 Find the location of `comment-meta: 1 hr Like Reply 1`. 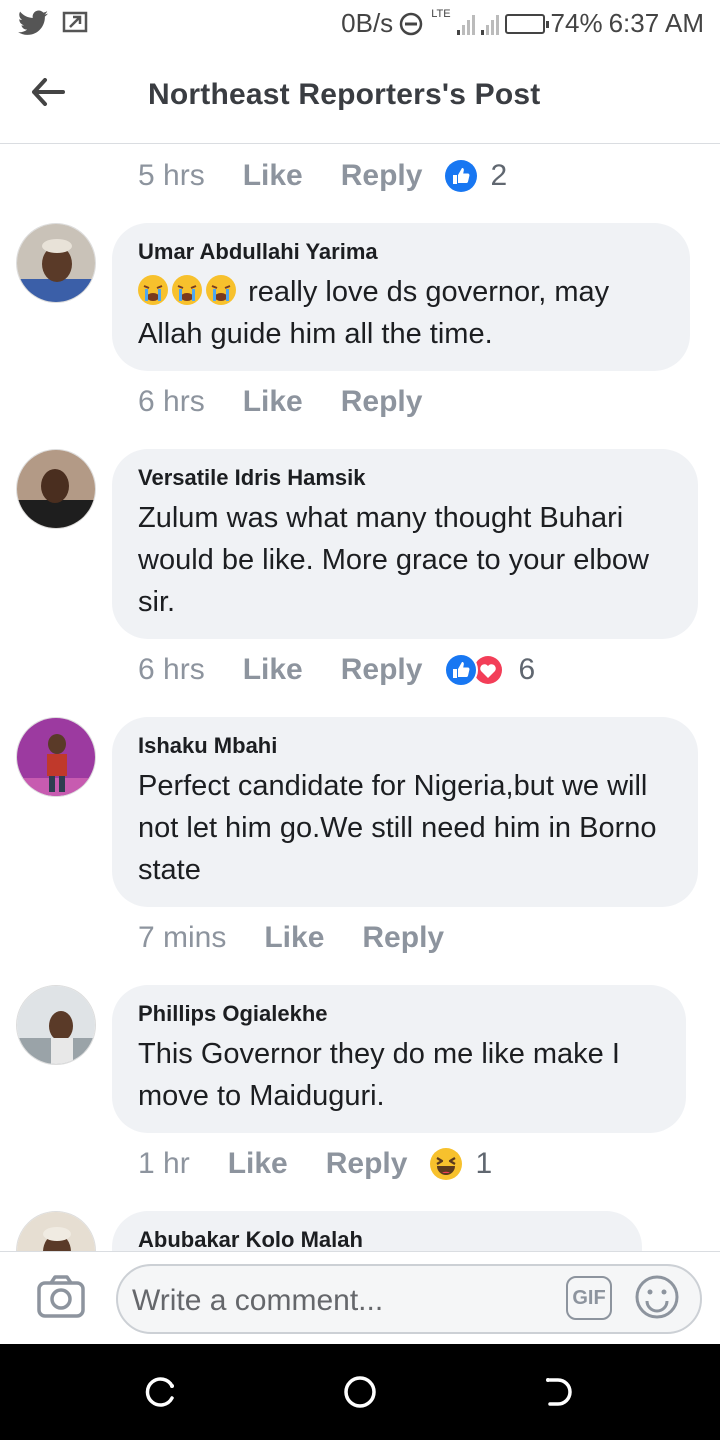

comment-meta: 1 hr Like Reply 1 is located at coordinates (315, 1164).